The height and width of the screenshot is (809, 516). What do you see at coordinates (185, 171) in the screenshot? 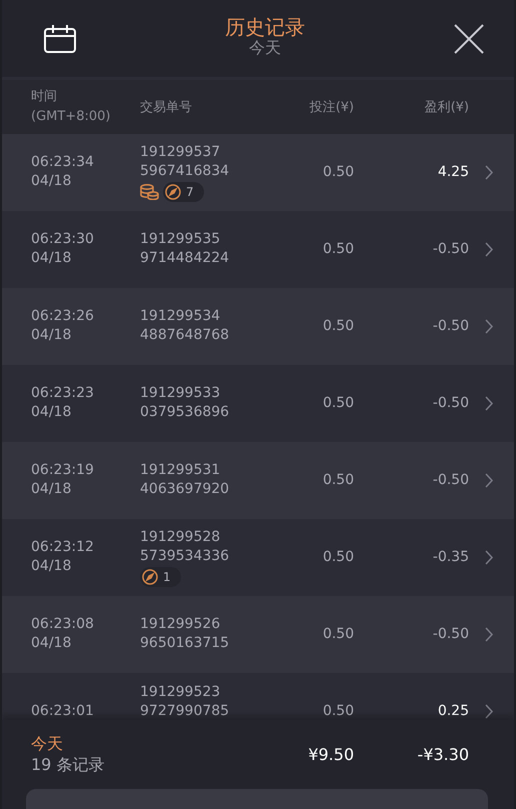
I see `order-number: 5967416834` at bounding box center [185, 171].